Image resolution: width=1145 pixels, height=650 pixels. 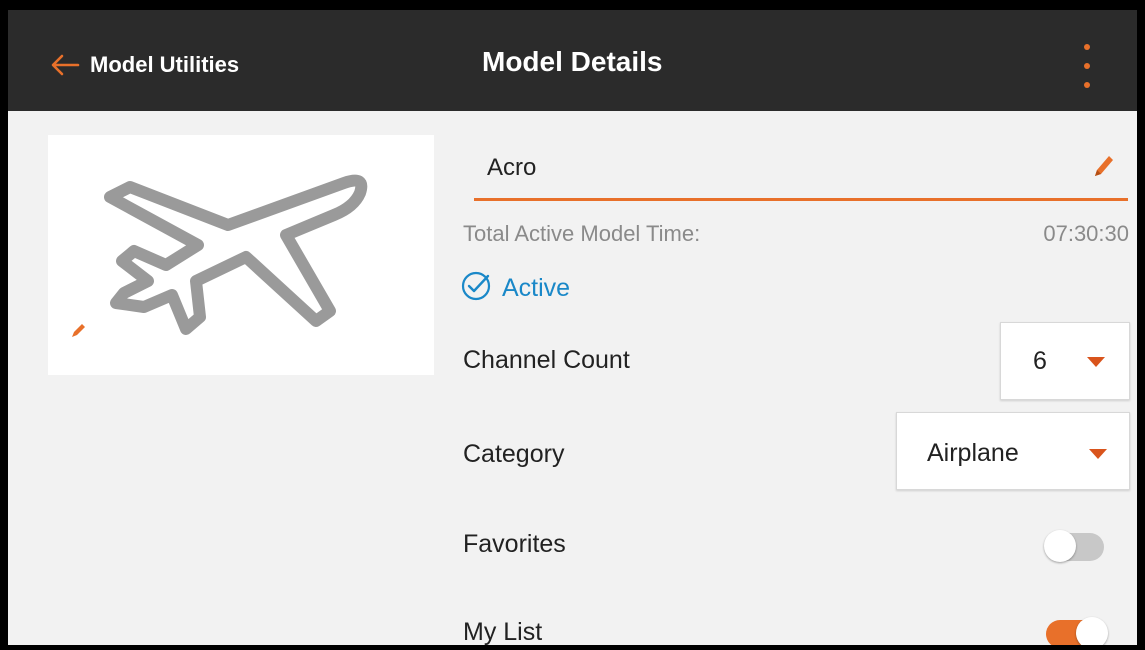 What do you see at coordinates (512, 167) in the screenshot?
I see `model-name-value: Acro` at bounding box center [512, 167].